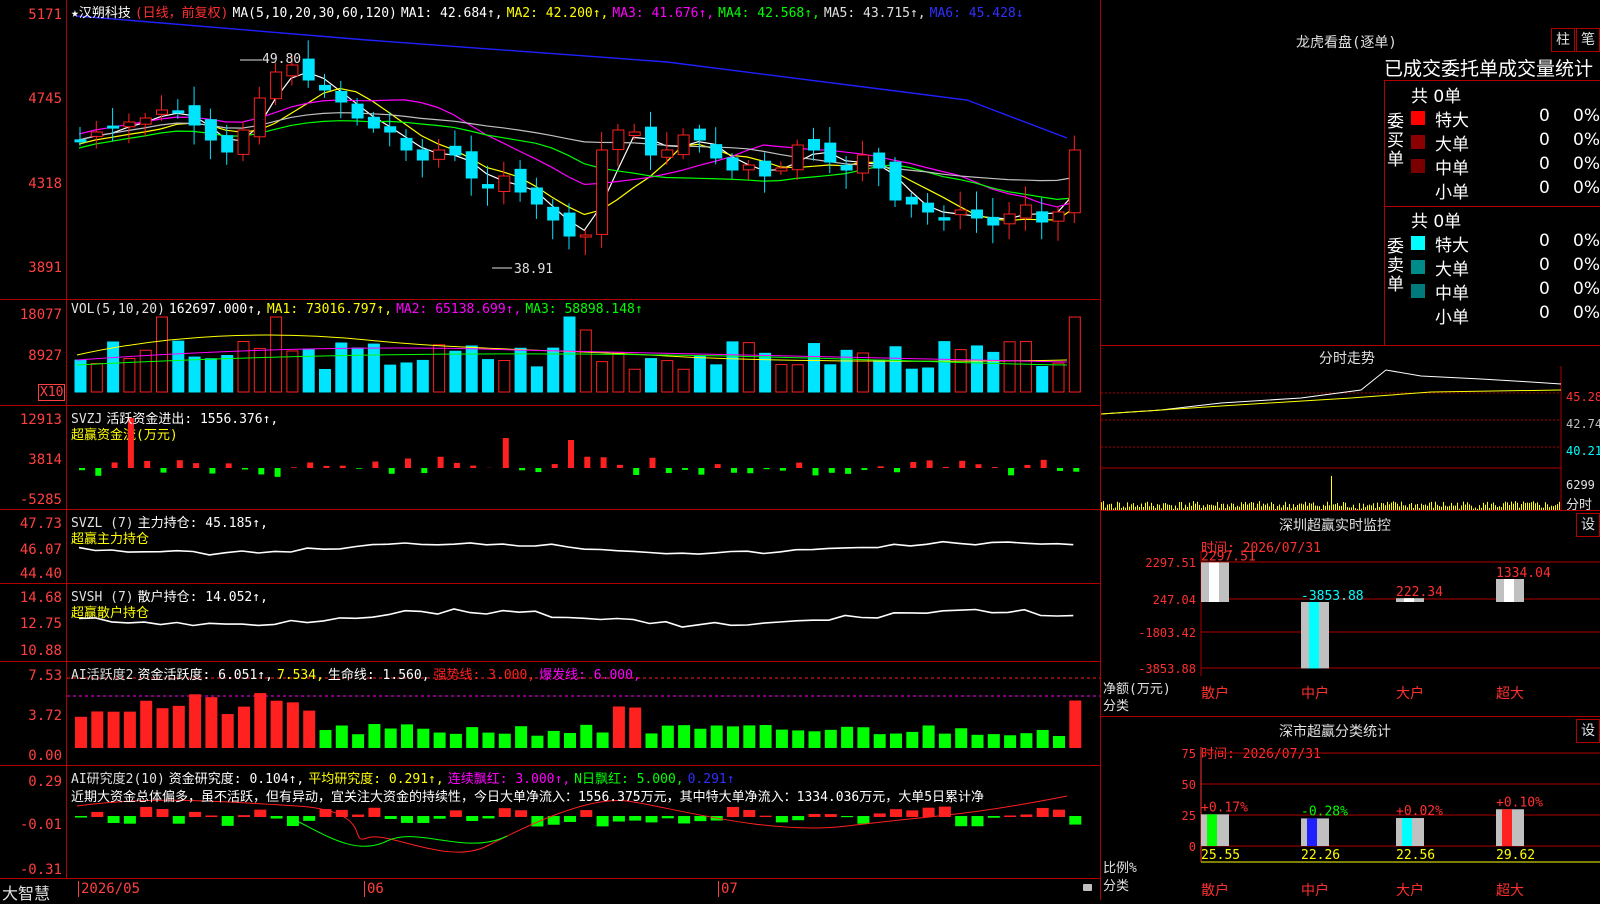 Image resolution: width=1600 pixels, height=904 pixels. What do you see at coordinates (75, 13) in the screenshot?
I see `star-icon: ★` at bounding box center [75, 13].